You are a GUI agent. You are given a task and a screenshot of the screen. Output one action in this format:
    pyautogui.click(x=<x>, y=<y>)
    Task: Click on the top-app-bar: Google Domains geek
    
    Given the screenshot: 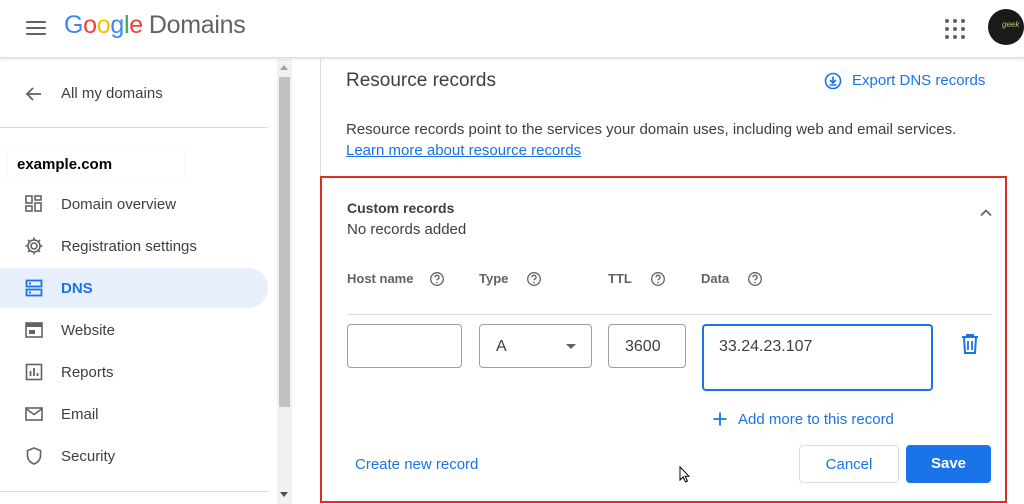 What is the action you would take?
    pyautogui.click(x=512, y=29)
    